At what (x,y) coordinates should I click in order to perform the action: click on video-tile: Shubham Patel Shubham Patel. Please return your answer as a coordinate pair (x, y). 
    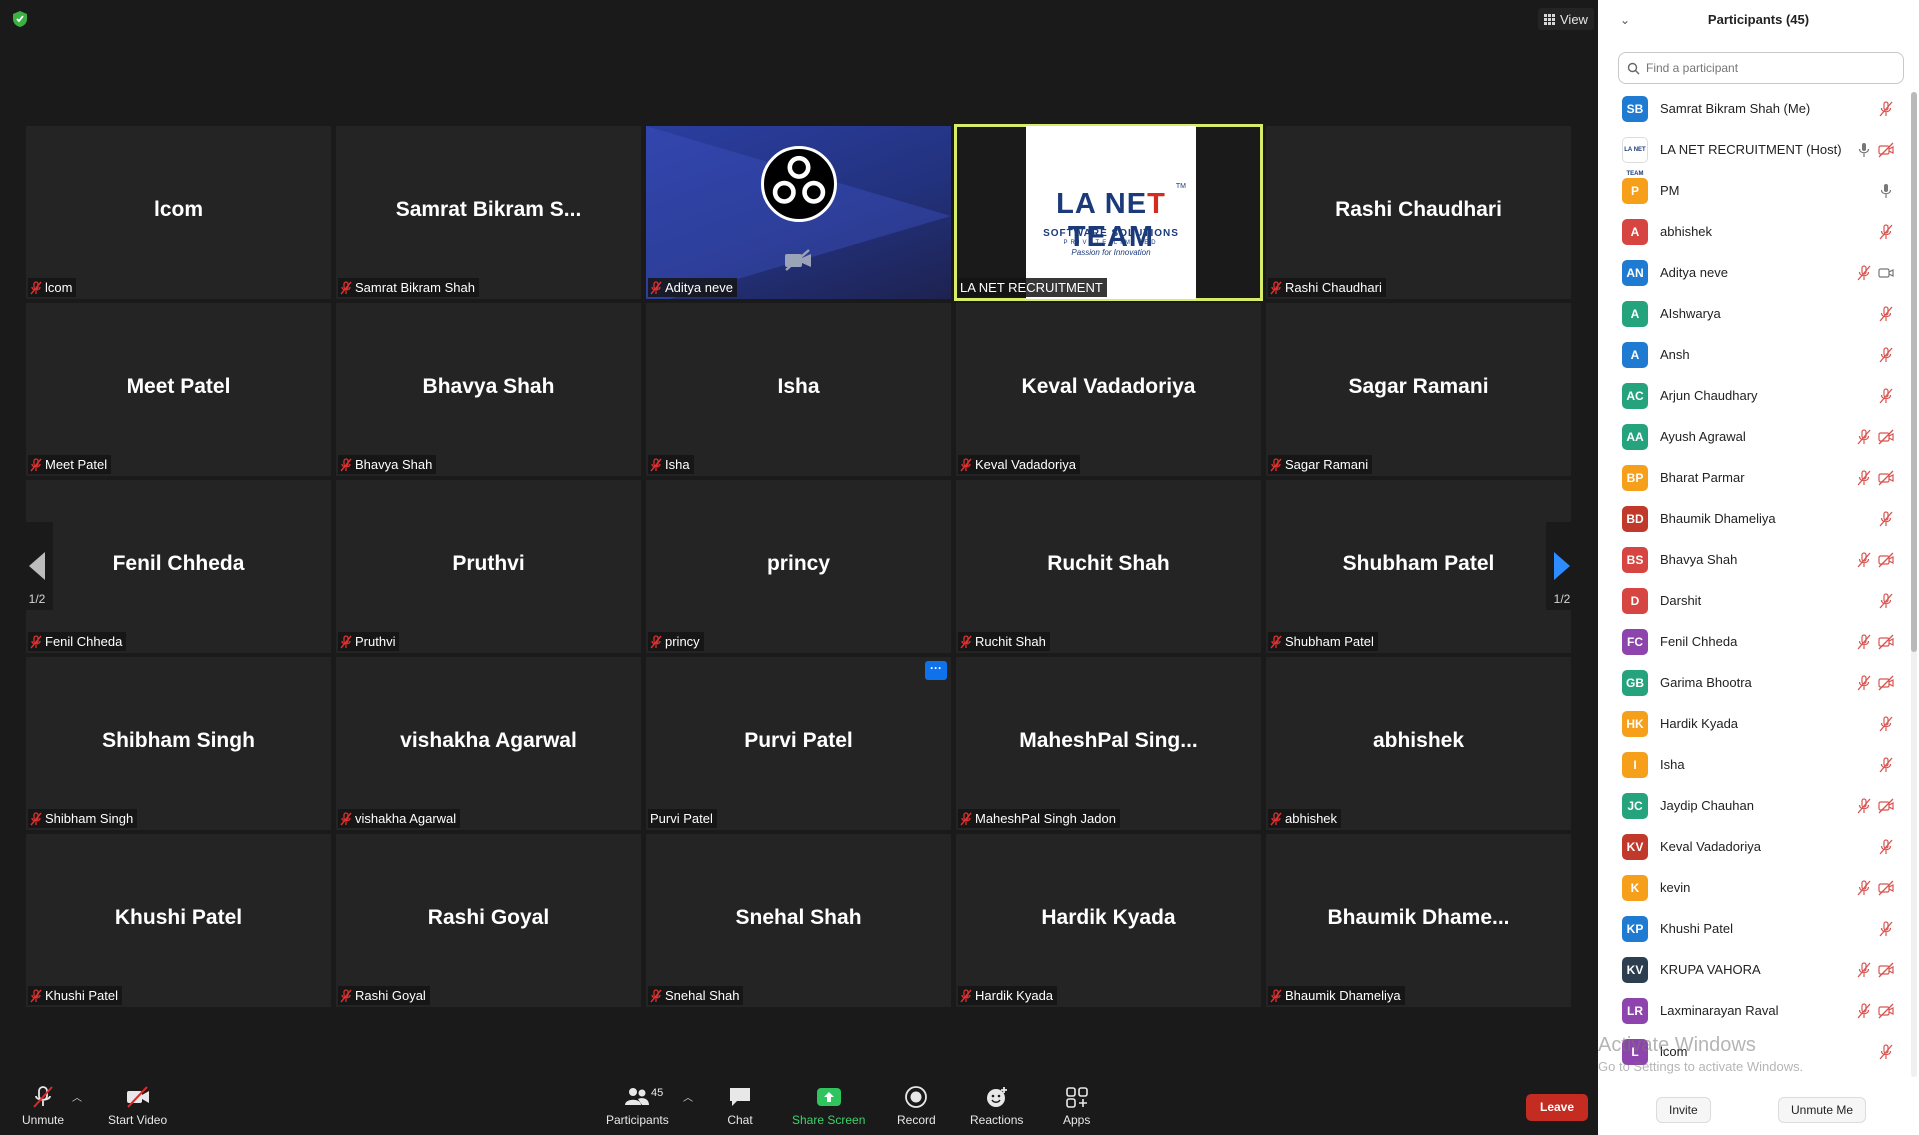
    Looking at the image, I should click on (1418, 566).